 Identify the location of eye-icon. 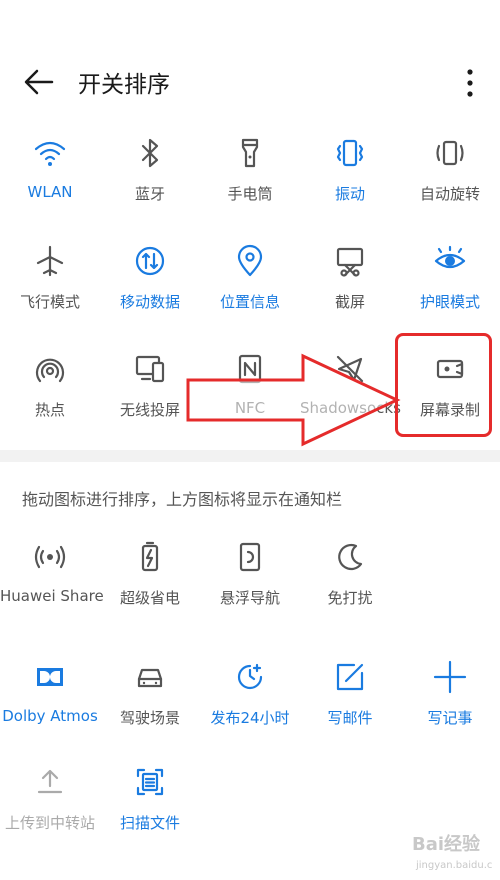
(450, 257).